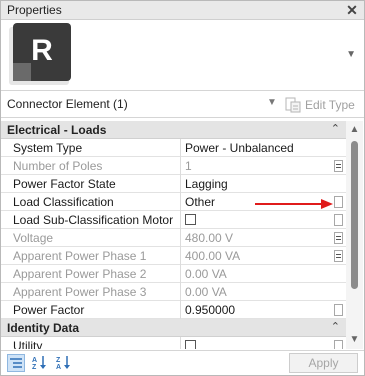 This screenshot has width=365, height=376. What do you see at coordinates (182, 362) in the screenshot?
I see `footer-bar: A Z Z A Apply` at bounding box center [182, 362].